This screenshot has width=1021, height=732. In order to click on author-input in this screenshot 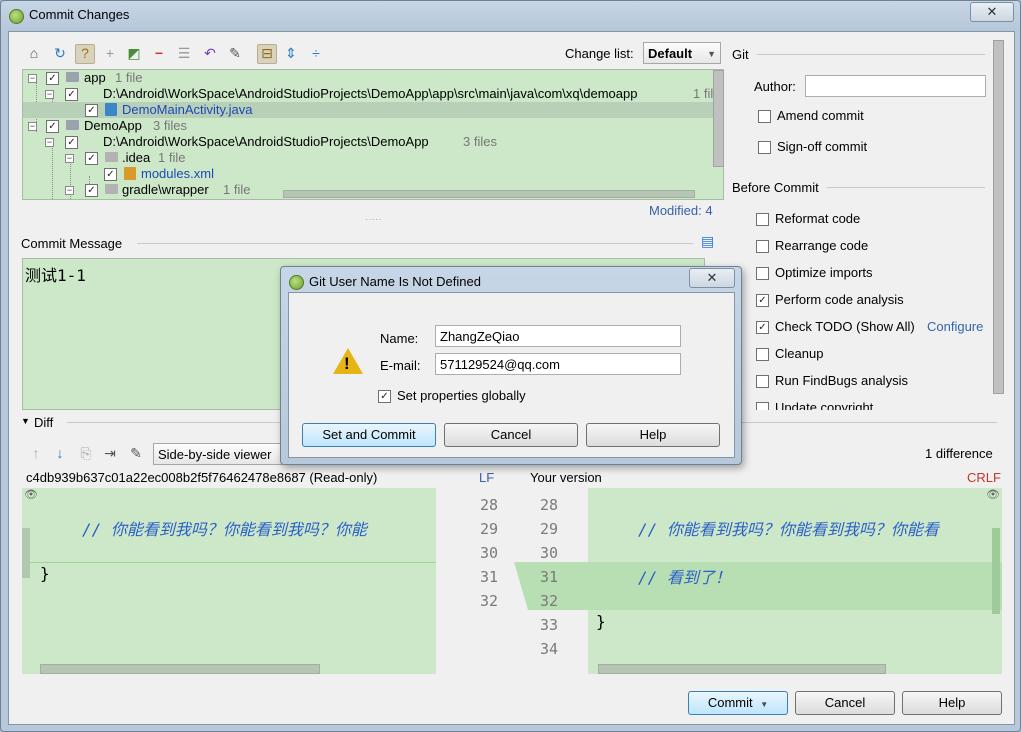, I will do `click(895, 86)`.